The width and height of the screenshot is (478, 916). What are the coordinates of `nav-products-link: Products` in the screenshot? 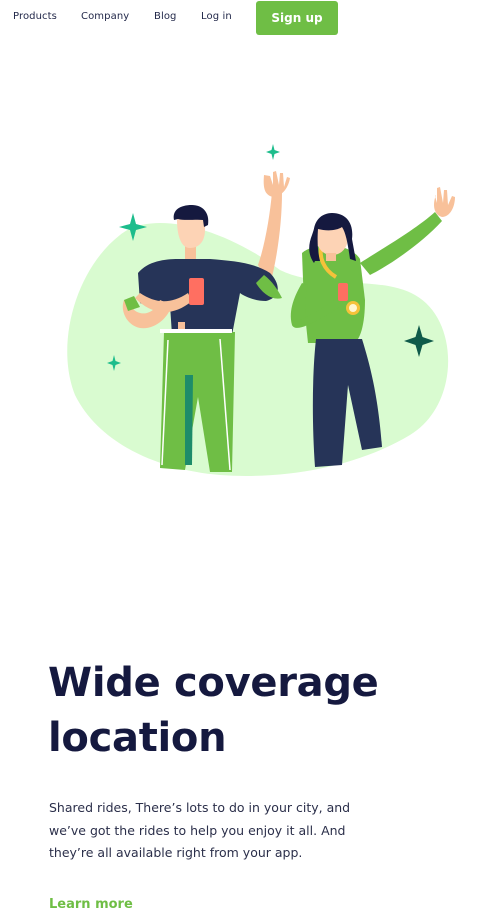 It's located at (35, 16).